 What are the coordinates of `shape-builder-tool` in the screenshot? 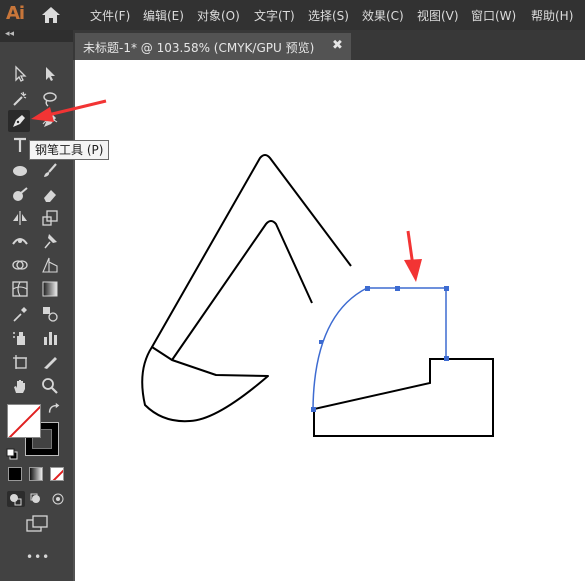 It's located at (20, 265).